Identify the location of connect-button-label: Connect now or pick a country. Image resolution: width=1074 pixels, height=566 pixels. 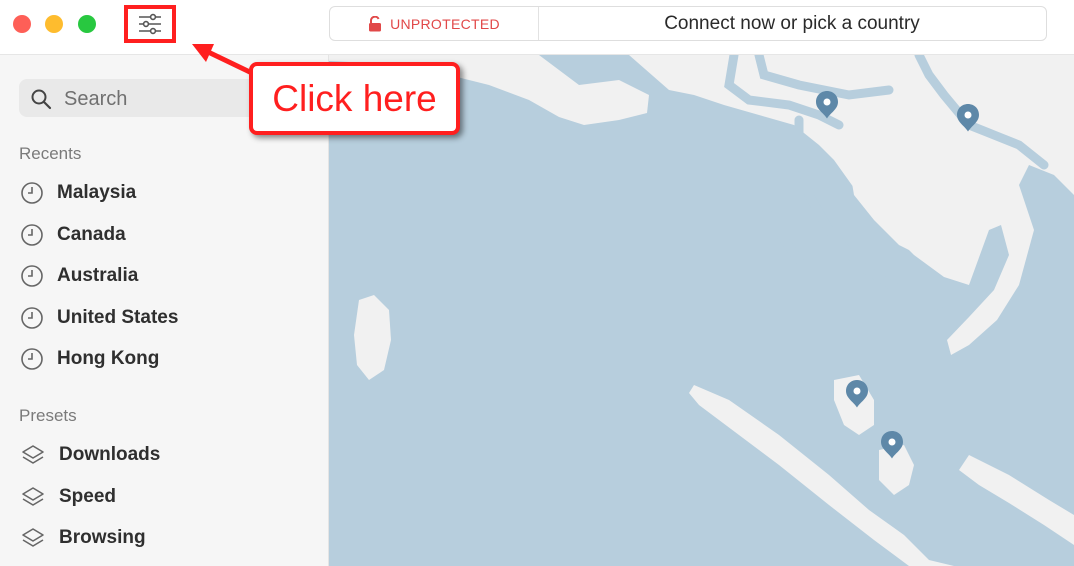
(792, 23).